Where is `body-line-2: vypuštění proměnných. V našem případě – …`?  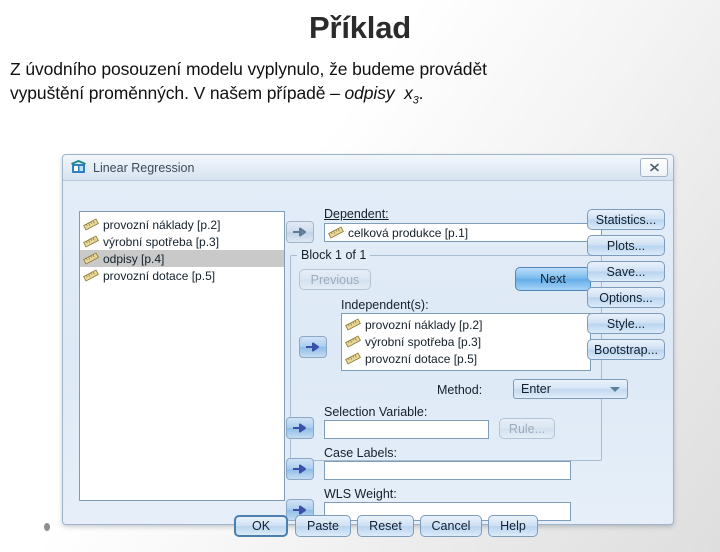 body-line-2: vypuštění proměnných. V našem případě – … is located at coordinates (359, 95).